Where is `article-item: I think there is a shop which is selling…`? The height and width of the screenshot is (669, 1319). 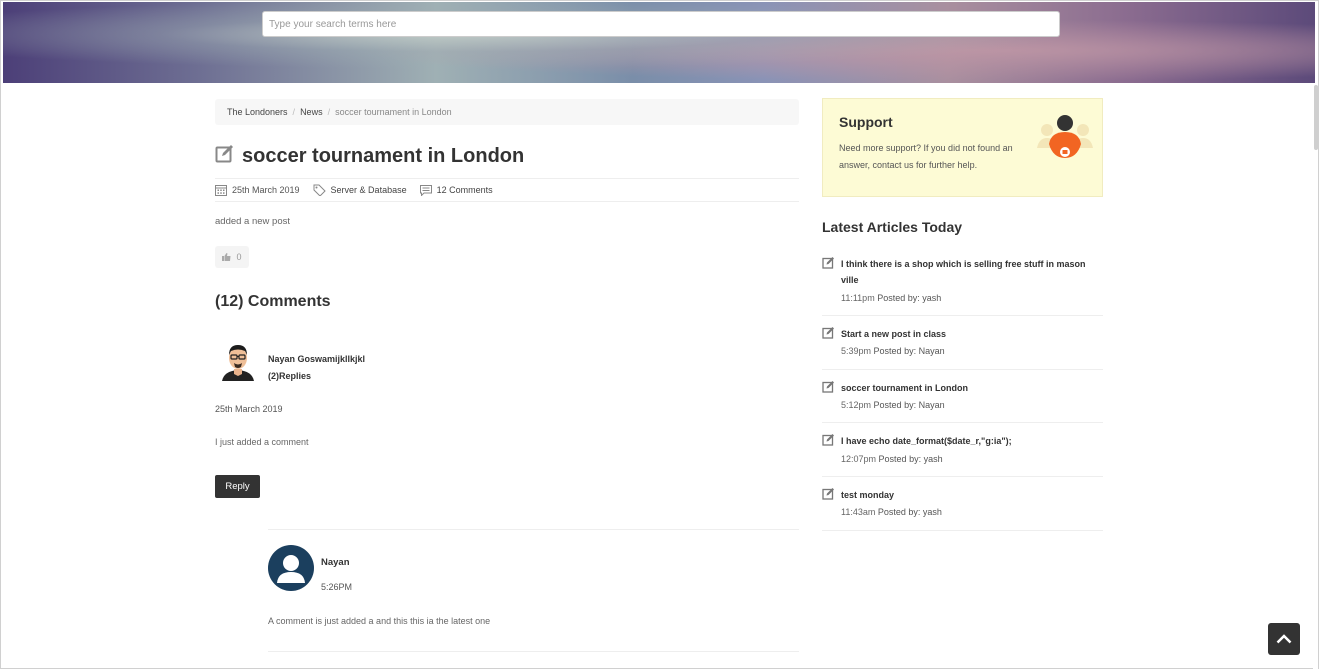
article-item: I think there is a shop which is selling… is located at coordinates (962, 286).